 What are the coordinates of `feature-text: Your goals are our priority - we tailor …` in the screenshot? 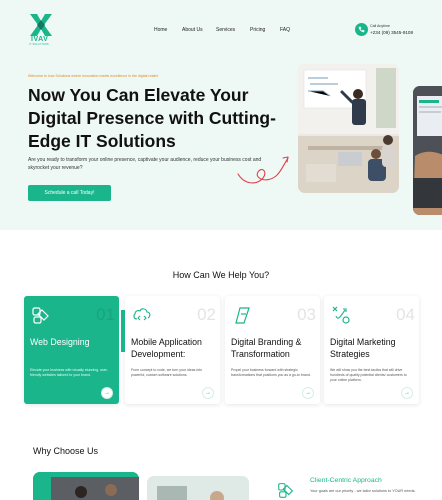 It's located at (363, 491).